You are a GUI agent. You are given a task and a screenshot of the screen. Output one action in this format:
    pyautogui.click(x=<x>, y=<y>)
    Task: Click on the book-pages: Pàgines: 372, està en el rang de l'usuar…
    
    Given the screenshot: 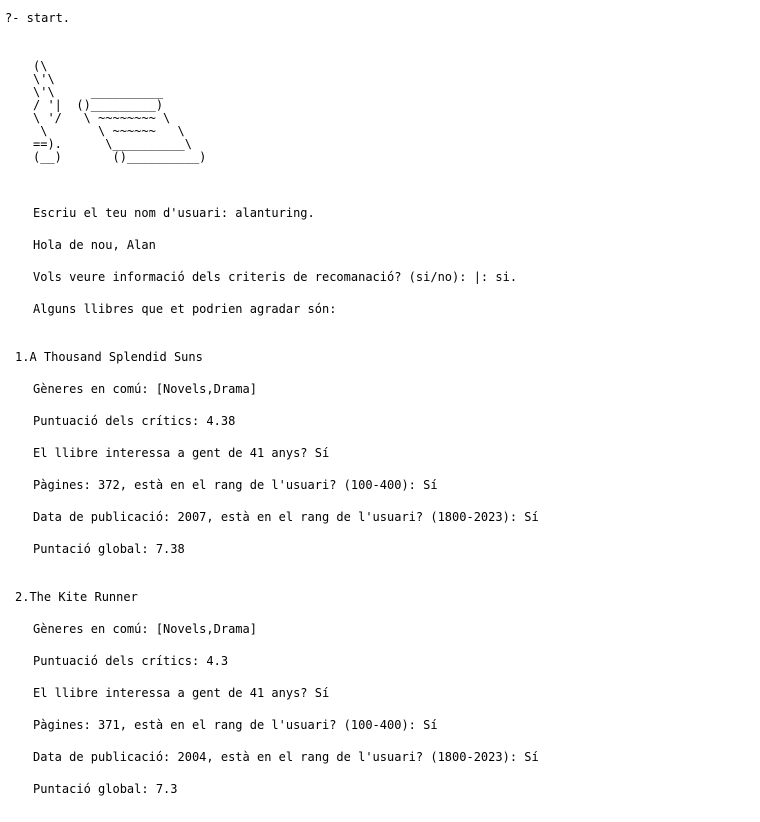 What is the action you would take?
    pyautogui.click(x=235, y=485)
    